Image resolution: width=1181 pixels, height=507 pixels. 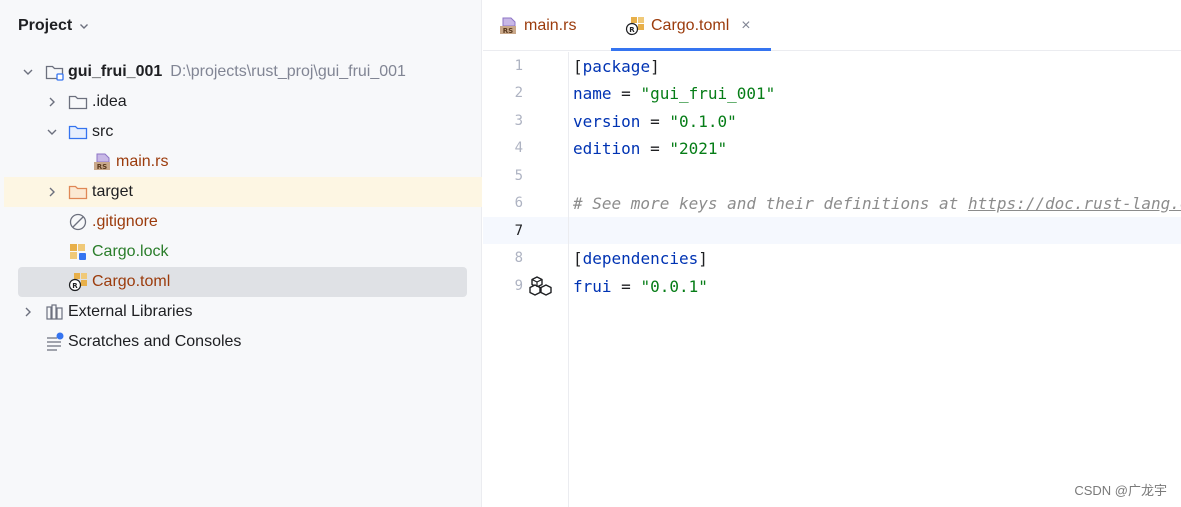 What do you see at coordinates (241, 312) in the screenshot?
I see `tree-item-external-libraries: External Libraries` at bounding box center [241, 312].